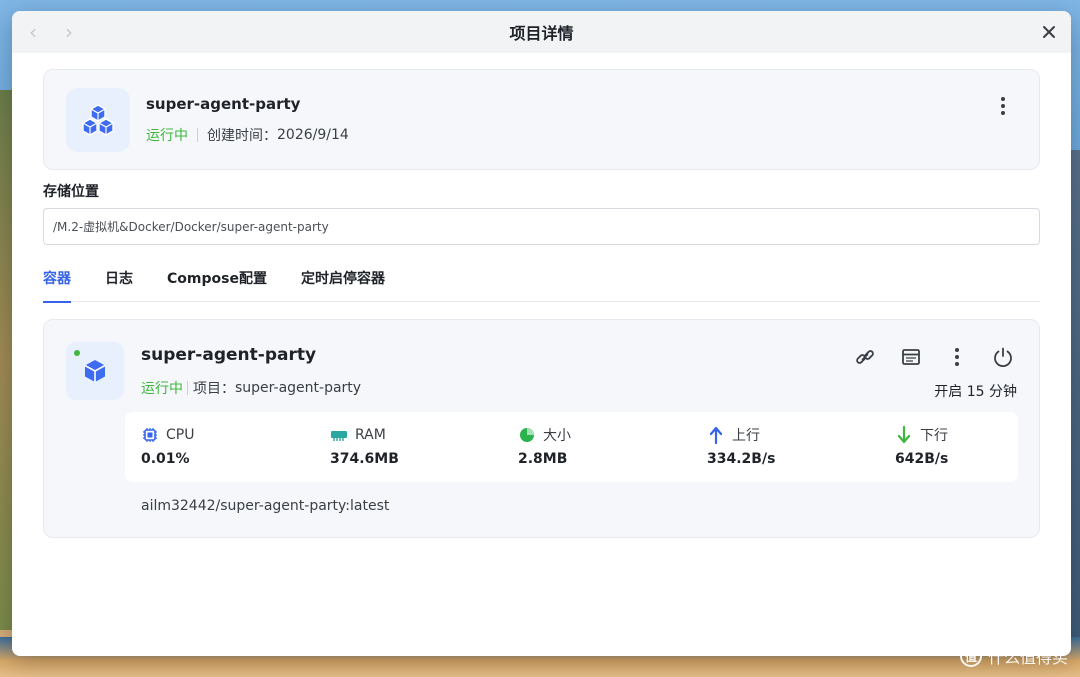  What do you see at coordinates (223, 104) in the screenshot?
I see `project-name: super-agent-party` at bounding box center [223, 104].